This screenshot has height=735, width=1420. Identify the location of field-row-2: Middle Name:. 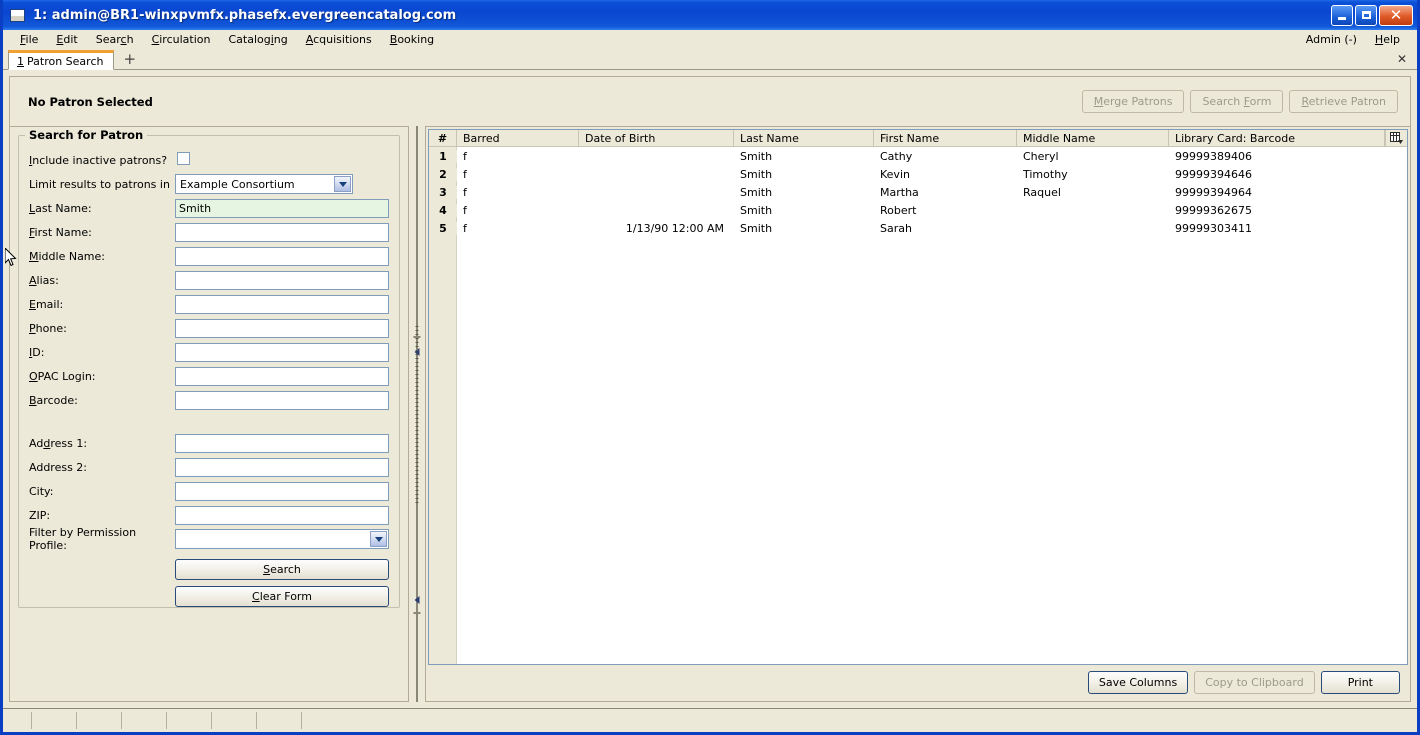
(209, 256).